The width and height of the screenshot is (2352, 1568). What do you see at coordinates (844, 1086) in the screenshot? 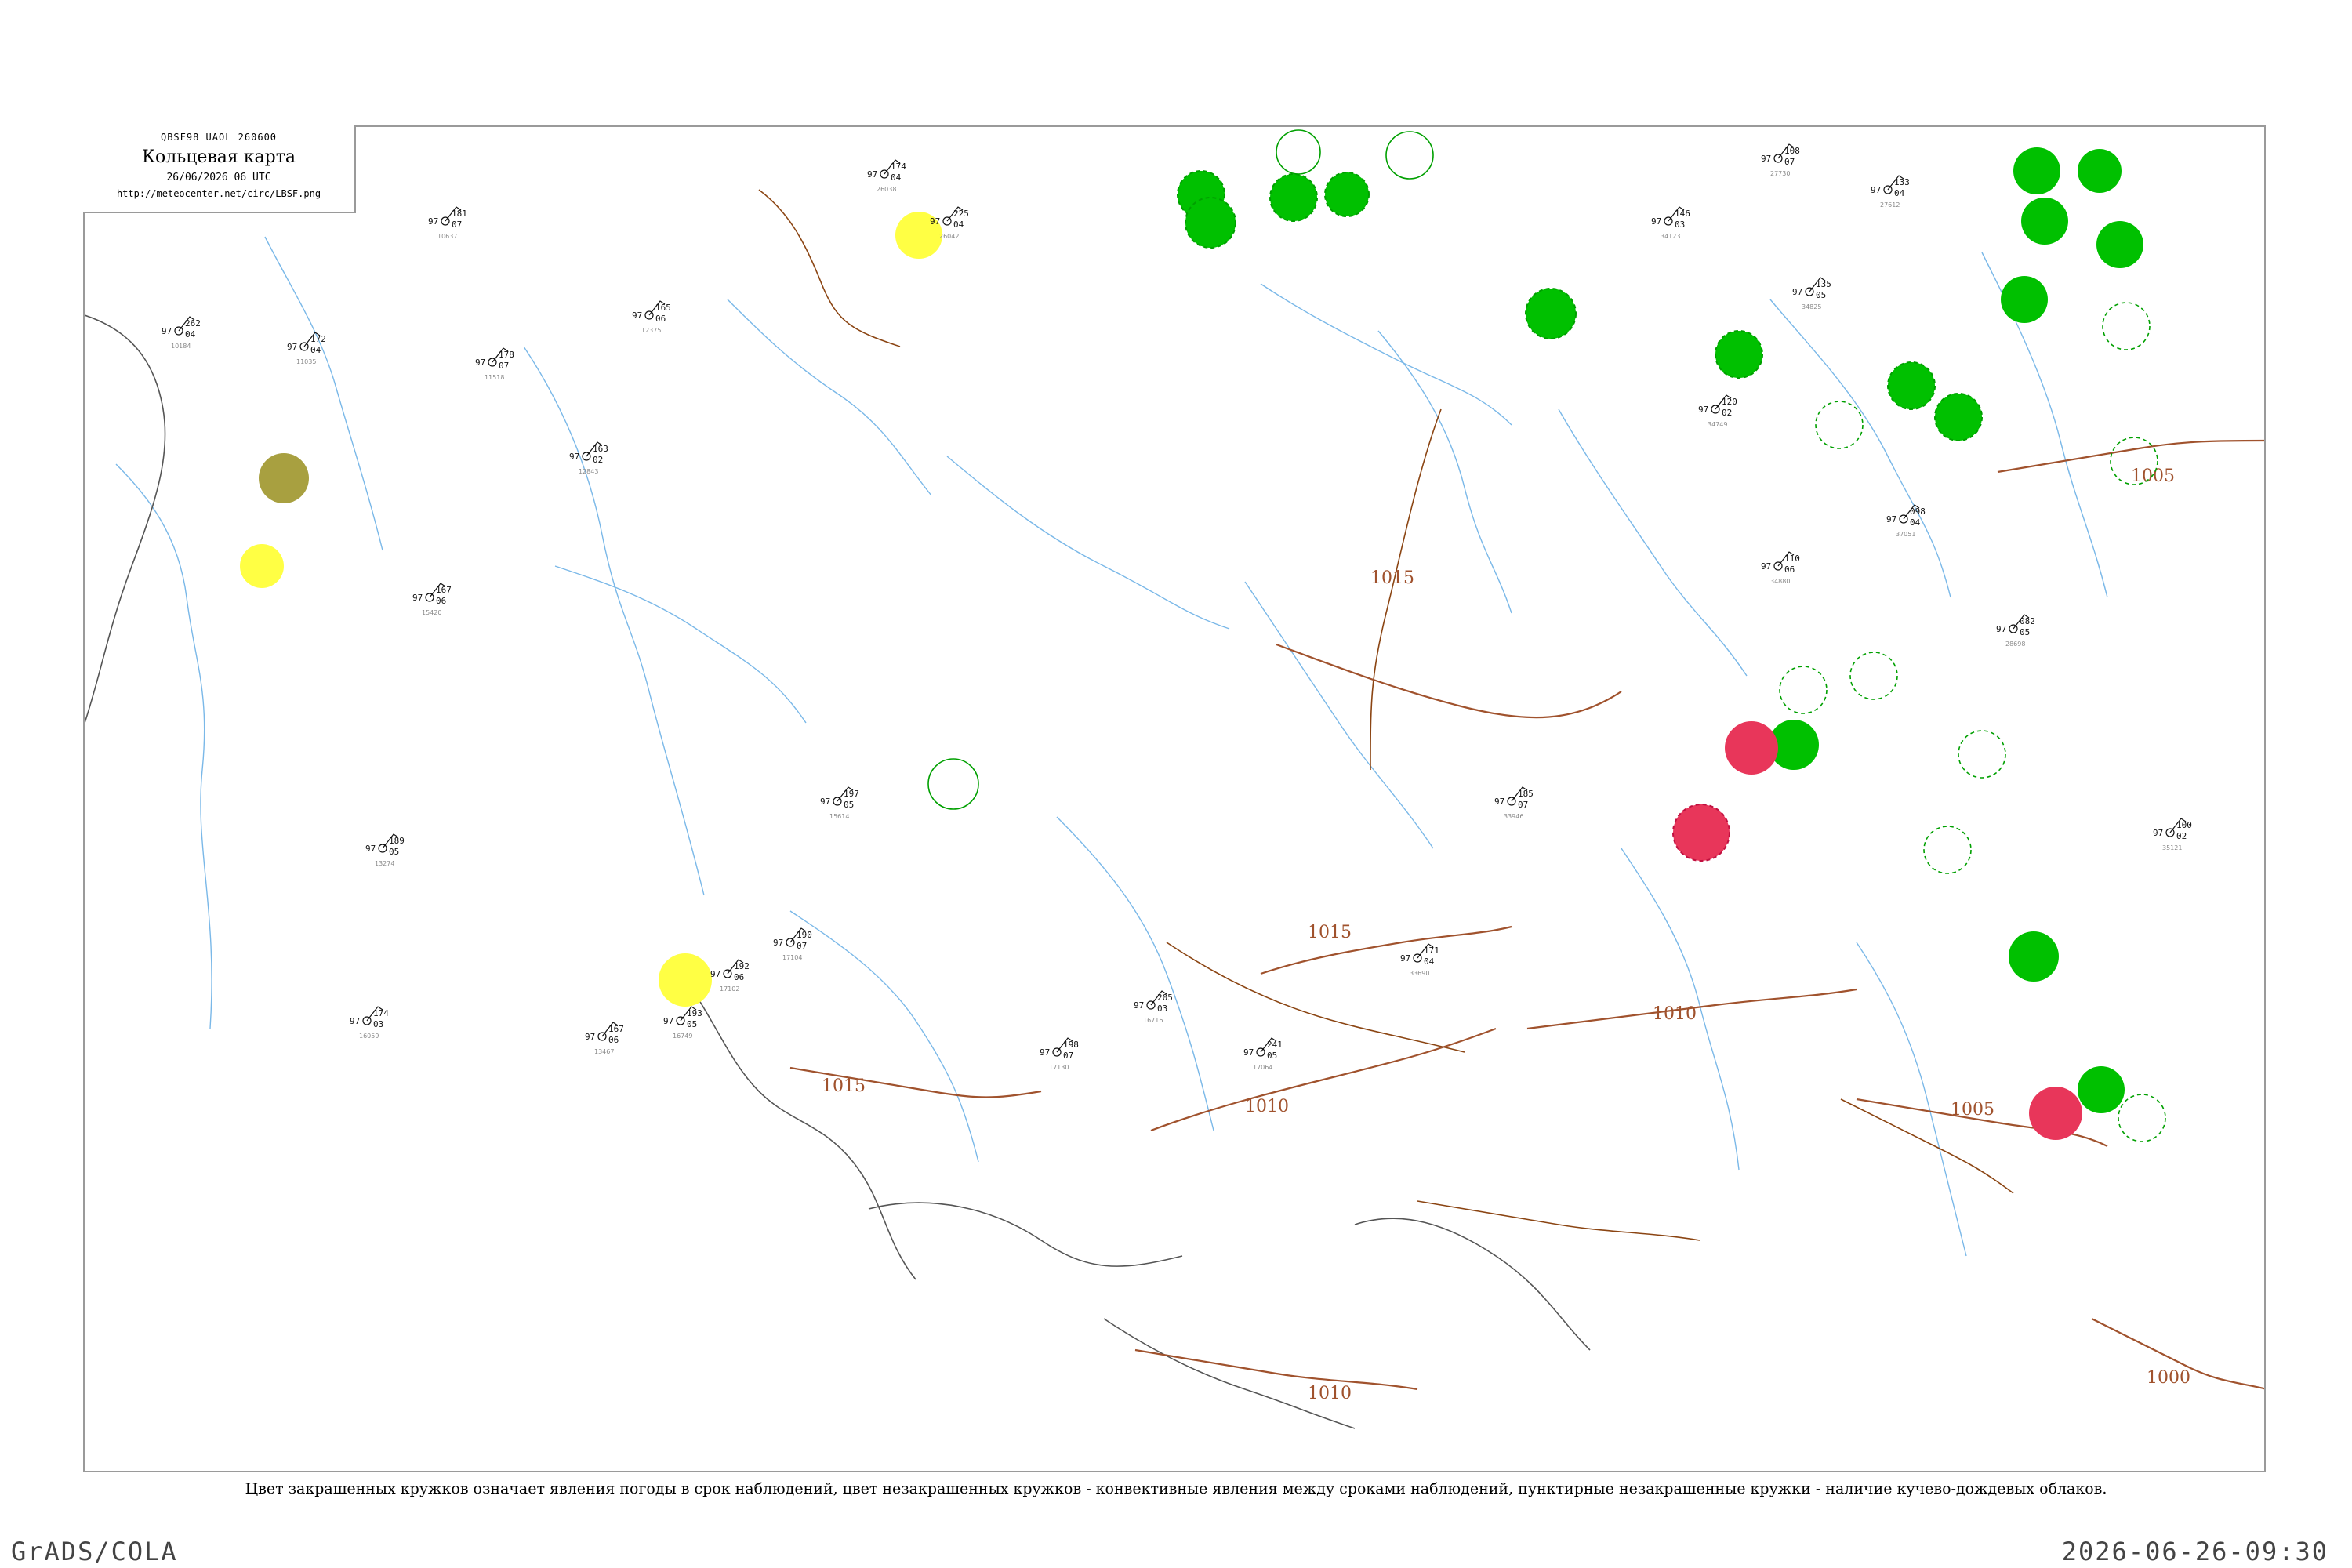
I see `isobar-label: 1015` at bounding box center [844, 1086].